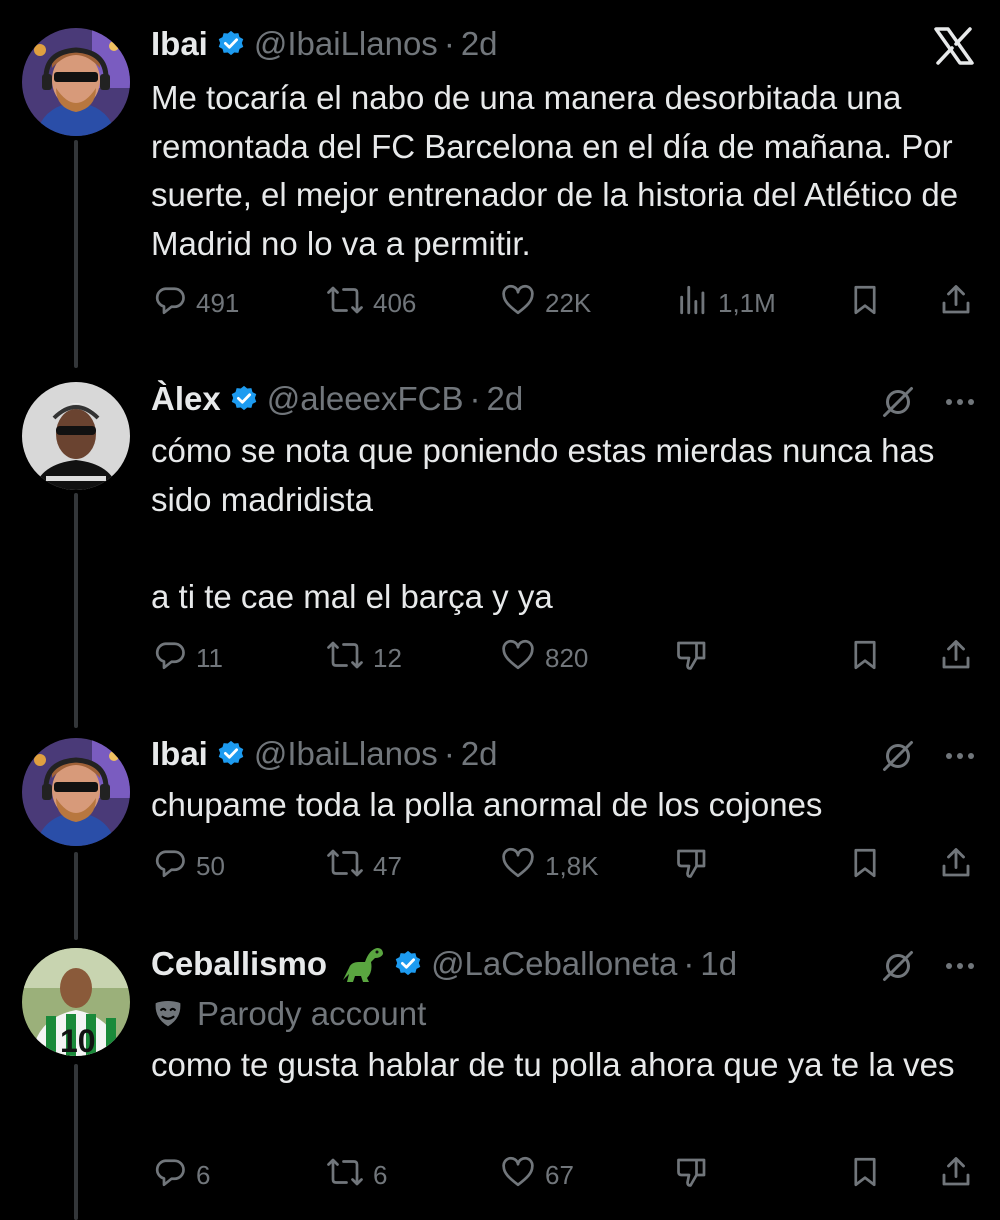 The width and height of the screenshot is (1000, 1220). I want to click on repost-button: 406, so click(370, 303).